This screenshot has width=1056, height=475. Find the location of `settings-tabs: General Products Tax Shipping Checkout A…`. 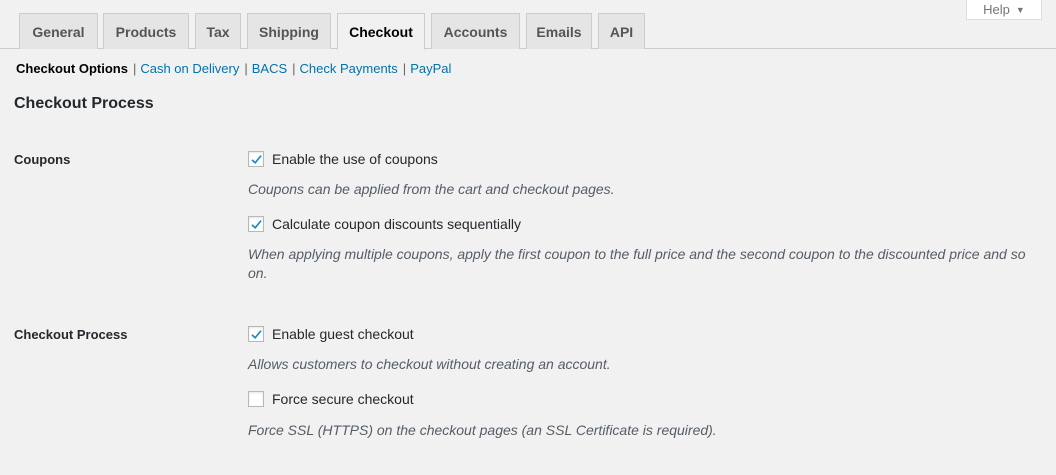

settings-tabs: General Products Tax Shipping Checkout A… is located at coordinates (528, 31).